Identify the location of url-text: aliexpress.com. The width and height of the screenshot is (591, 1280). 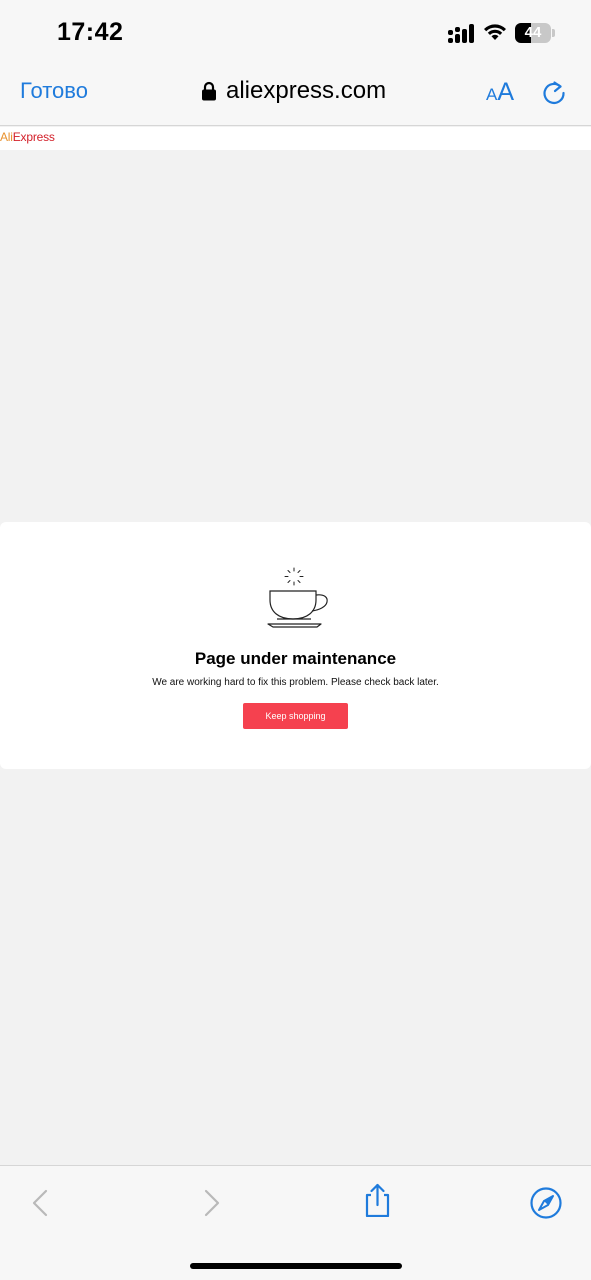
(306, 90).